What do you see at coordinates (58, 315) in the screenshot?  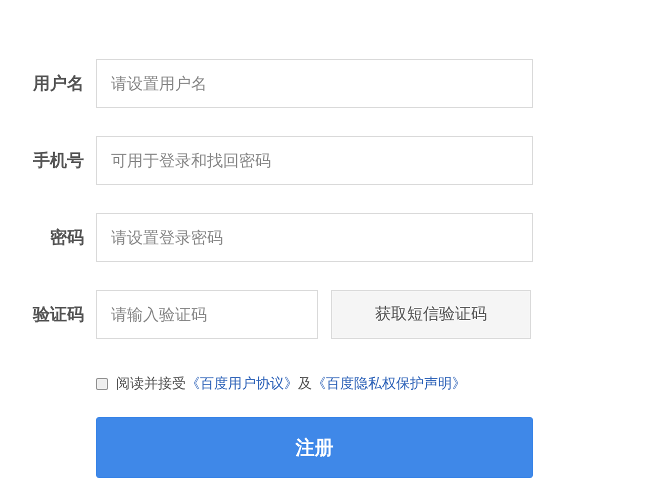 I see `field-label: 验证码` at bounding box center [58, 315].